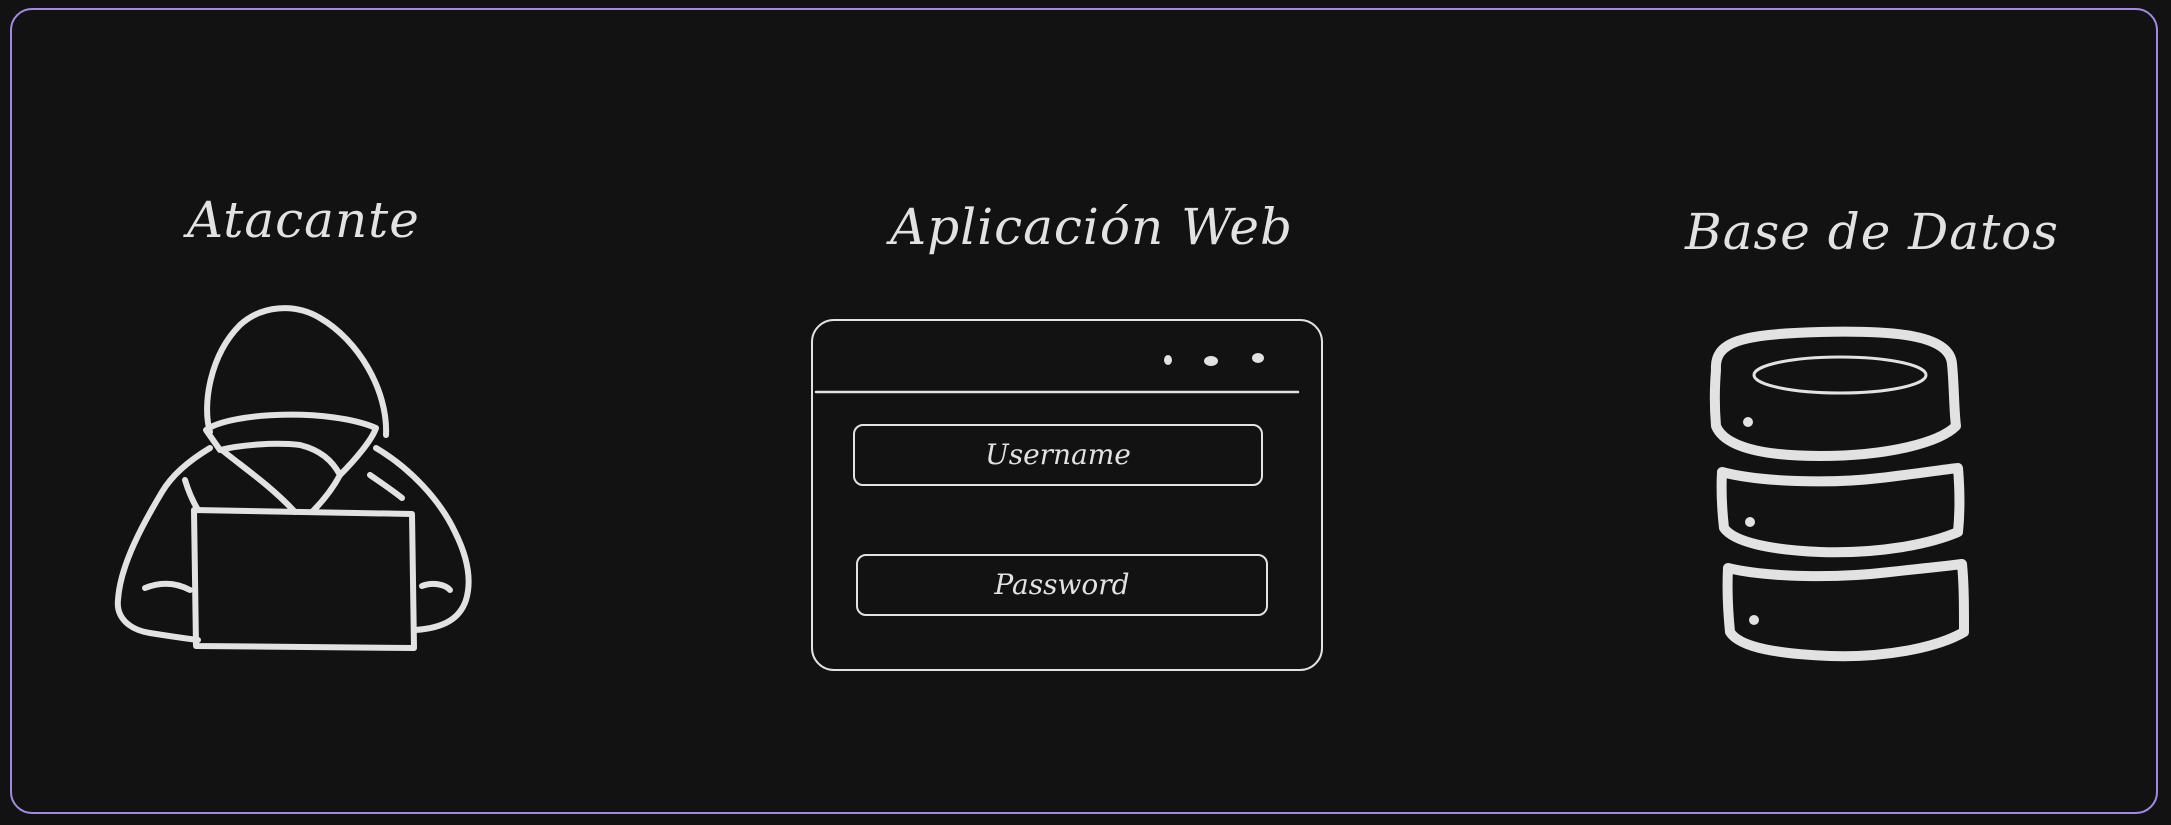 This screenshot has width=2171, height=825. What do you see at coordinates (1872, 232) in the screenshot?
I see `database-label: Base de Datos` at bounding box center [1872, 232].